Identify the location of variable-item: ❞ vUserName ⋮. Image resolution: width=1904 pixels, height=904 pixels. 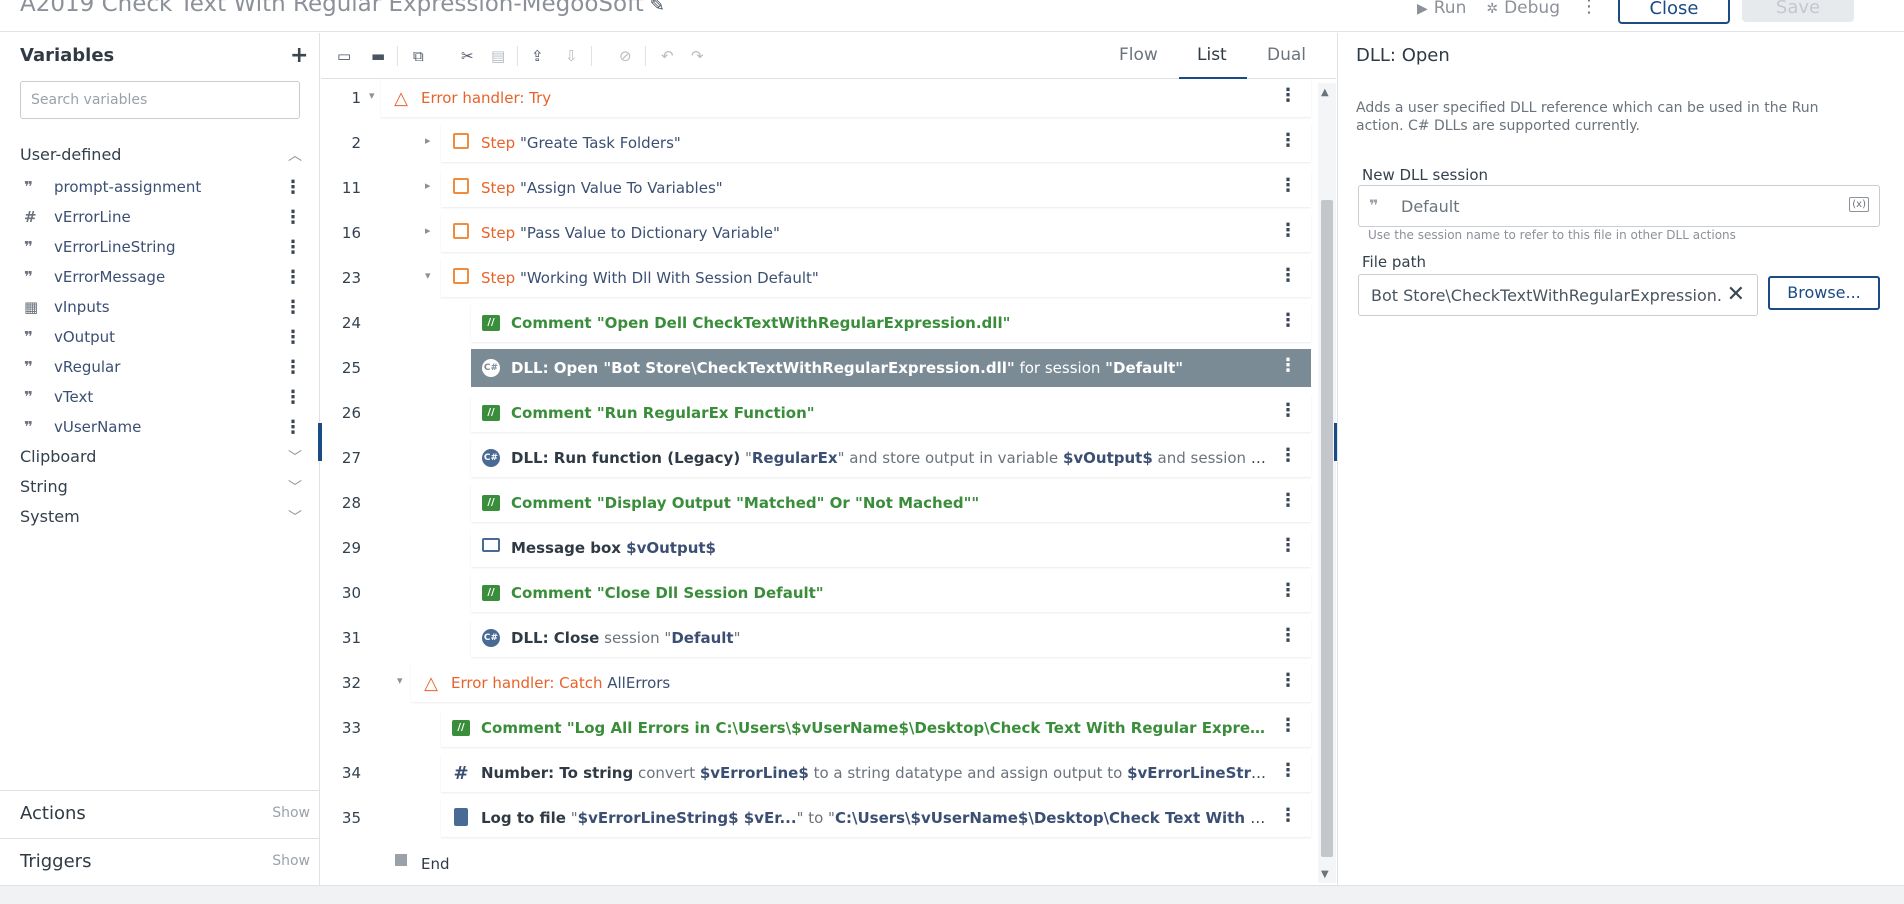
(163, 427).